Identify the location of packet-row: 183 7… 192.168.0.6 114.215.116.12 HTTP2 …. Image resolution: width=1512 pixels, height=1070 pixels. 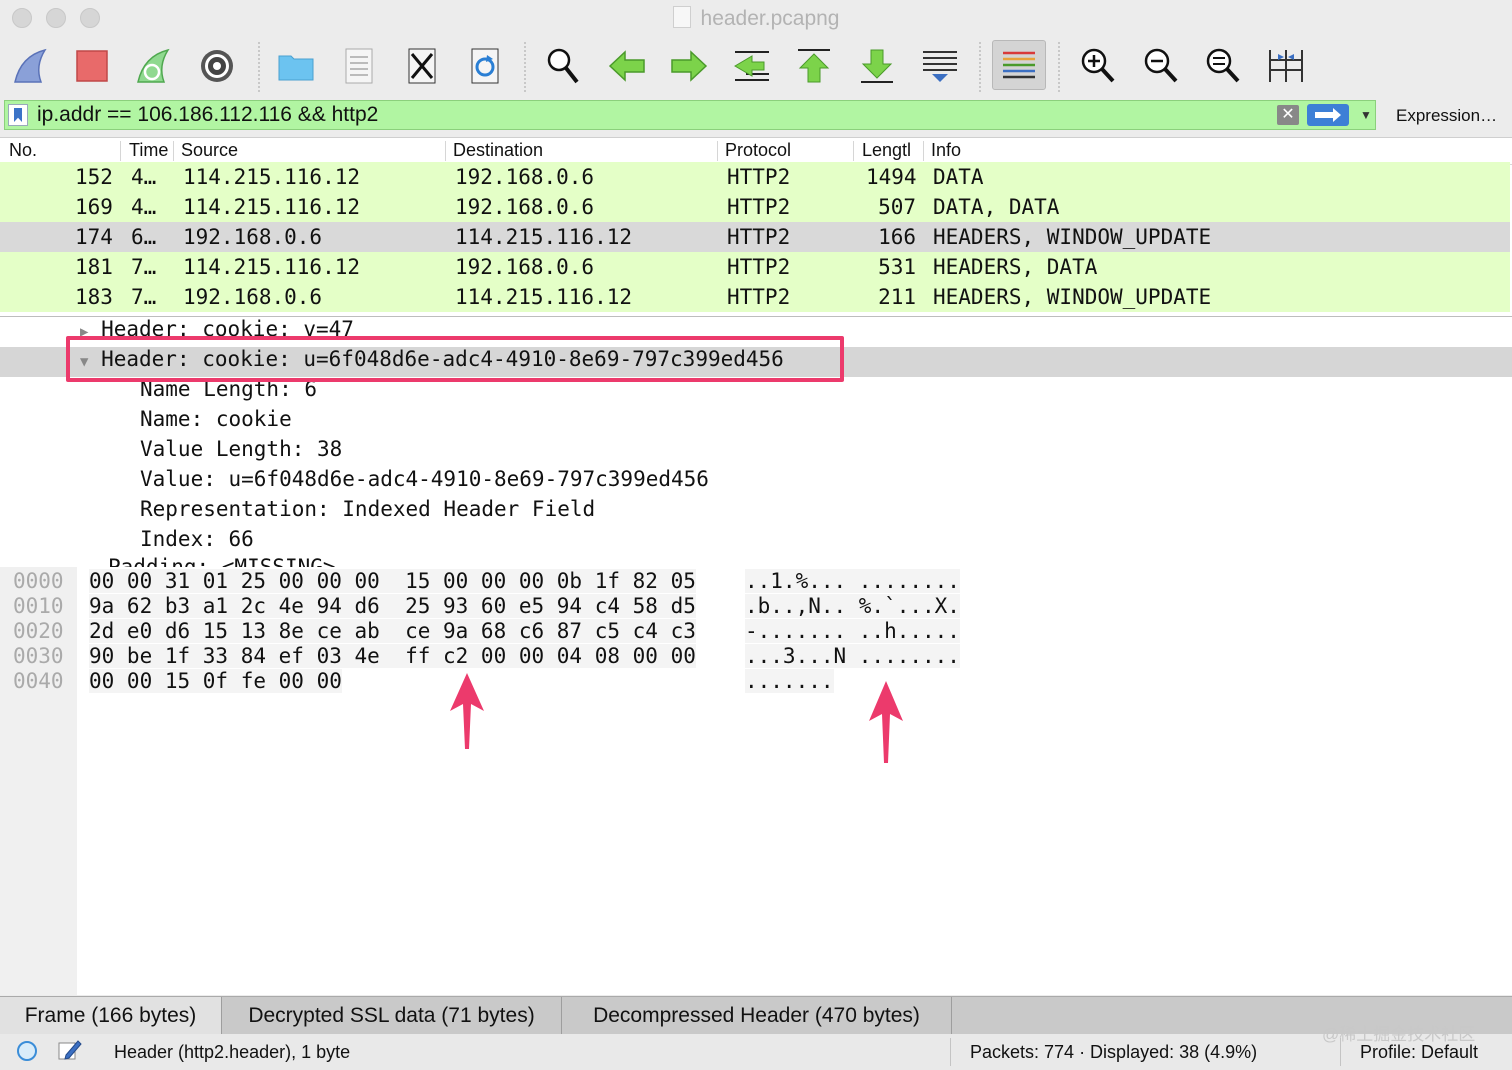
(755, 297).